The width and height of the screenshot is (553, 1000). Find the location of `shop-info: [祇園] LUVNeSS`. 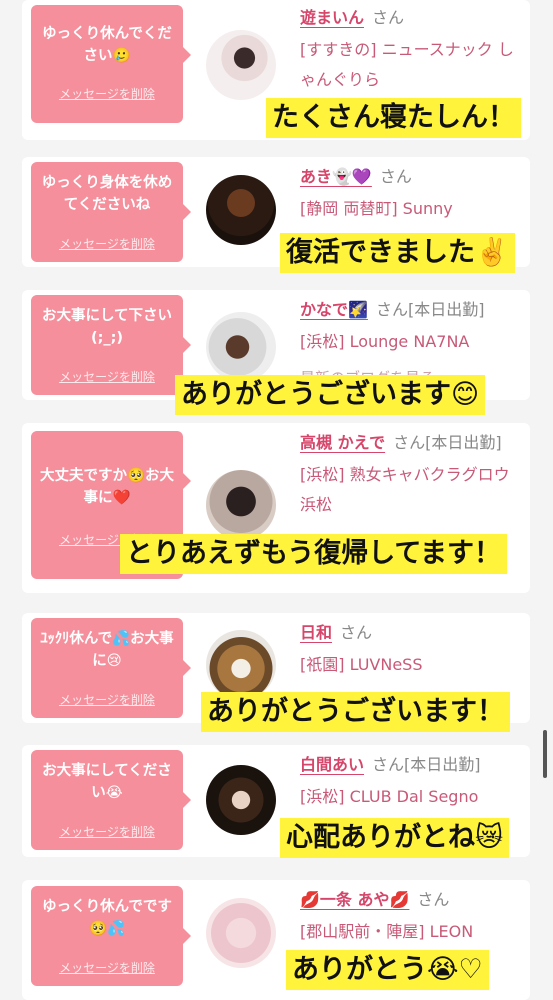

shop-info: [祇園] LUVNeSS is located at coordinates (414, 665).